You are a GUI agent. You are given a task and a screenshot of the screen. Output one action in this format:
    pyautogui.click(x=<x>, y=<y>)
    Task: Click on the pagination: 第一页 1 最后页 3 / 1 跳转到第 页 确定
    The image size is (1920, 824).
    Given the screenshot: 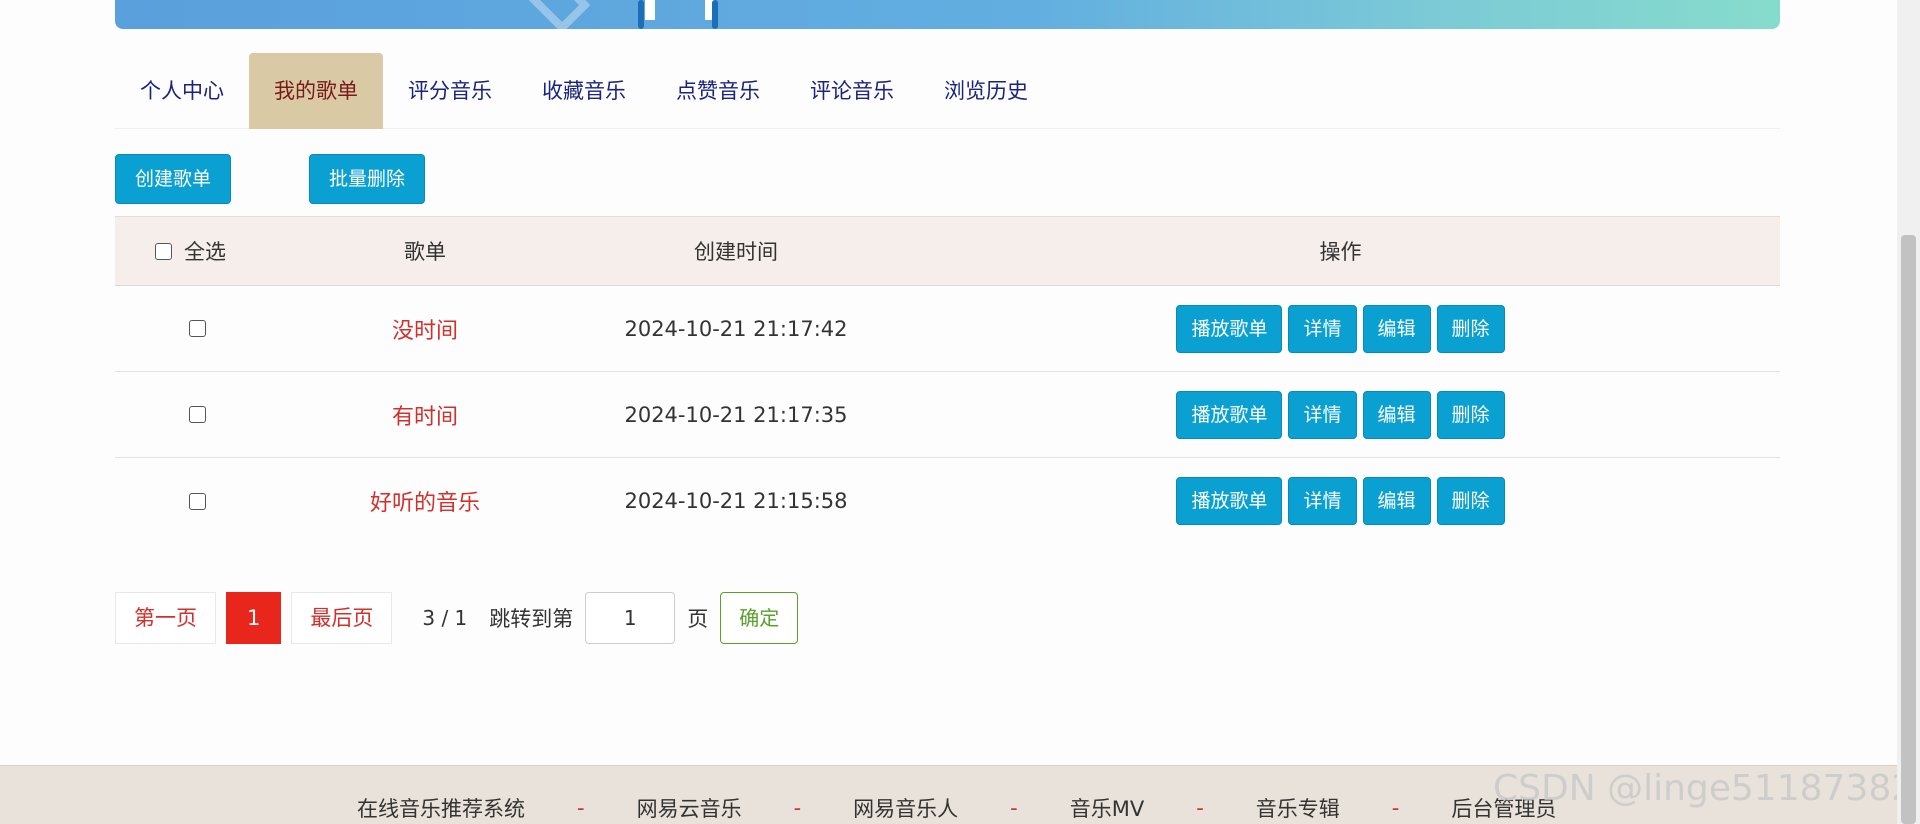 What is the action you would take?
    pyautogui.click(x=457, y=618)
    